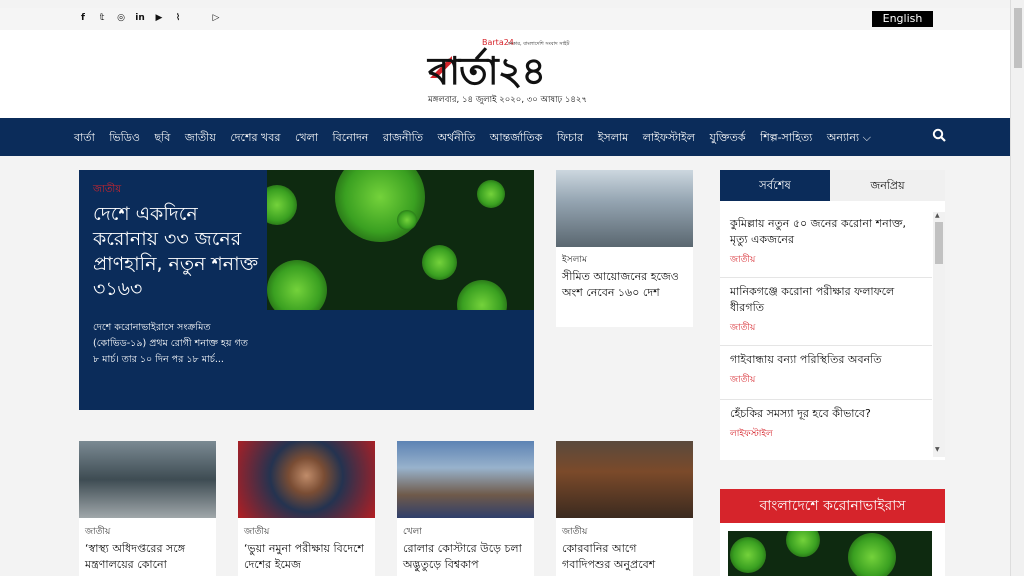 The height and width of the screenshot is (576, 1024). What do you see at coordinates (400, 240) in the screenshot?
I see `hero-image` at bounding box center [400, 240].